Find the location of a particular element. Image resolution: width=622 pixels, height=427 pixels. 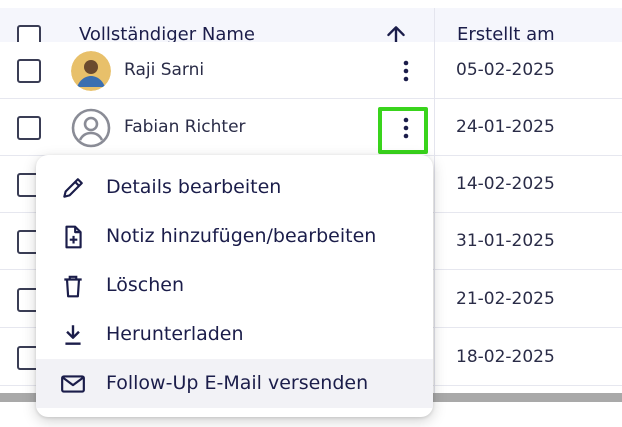

menu-item-label: Löschen is located at coordinates (145, 285).